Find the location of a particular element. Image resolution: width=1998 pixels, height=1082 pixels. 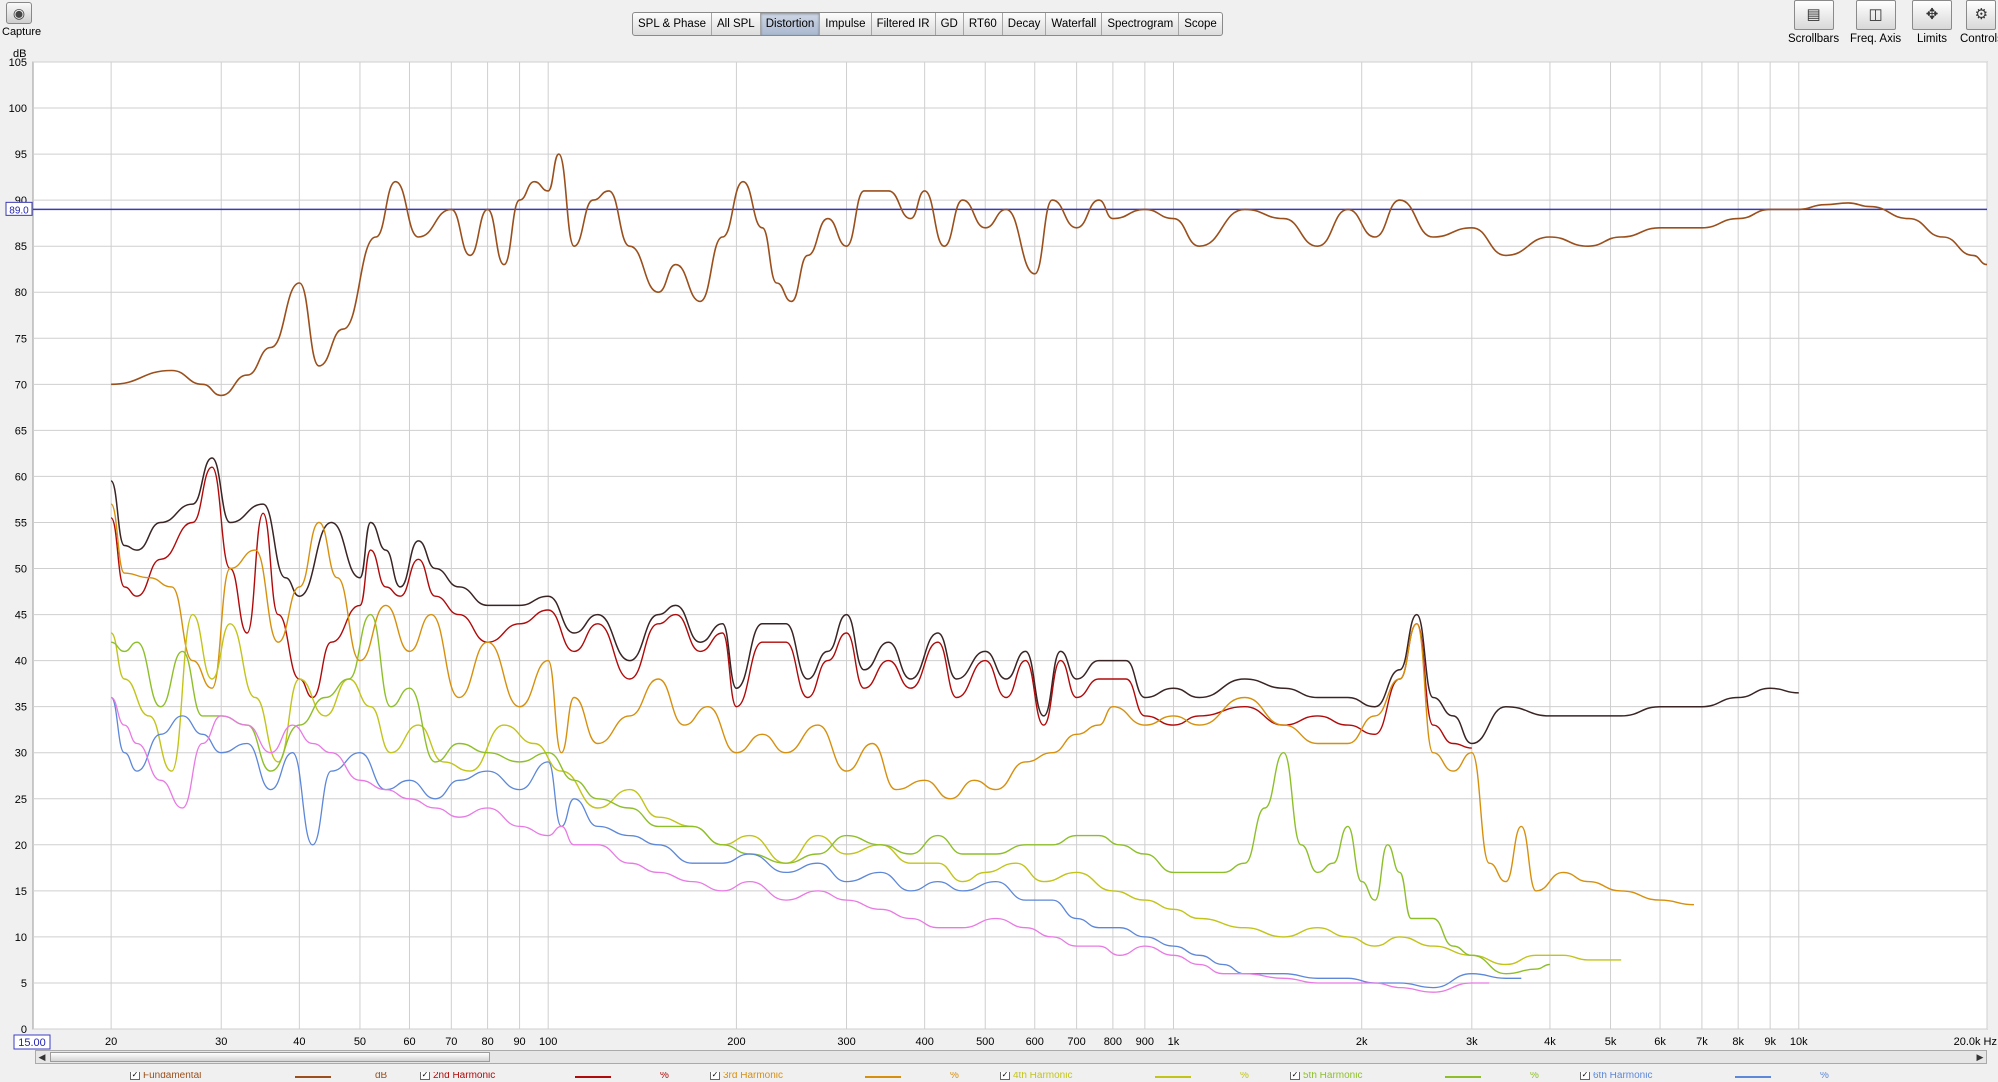

capture-button: ◉ Capture is located at coordinates (21, 20).